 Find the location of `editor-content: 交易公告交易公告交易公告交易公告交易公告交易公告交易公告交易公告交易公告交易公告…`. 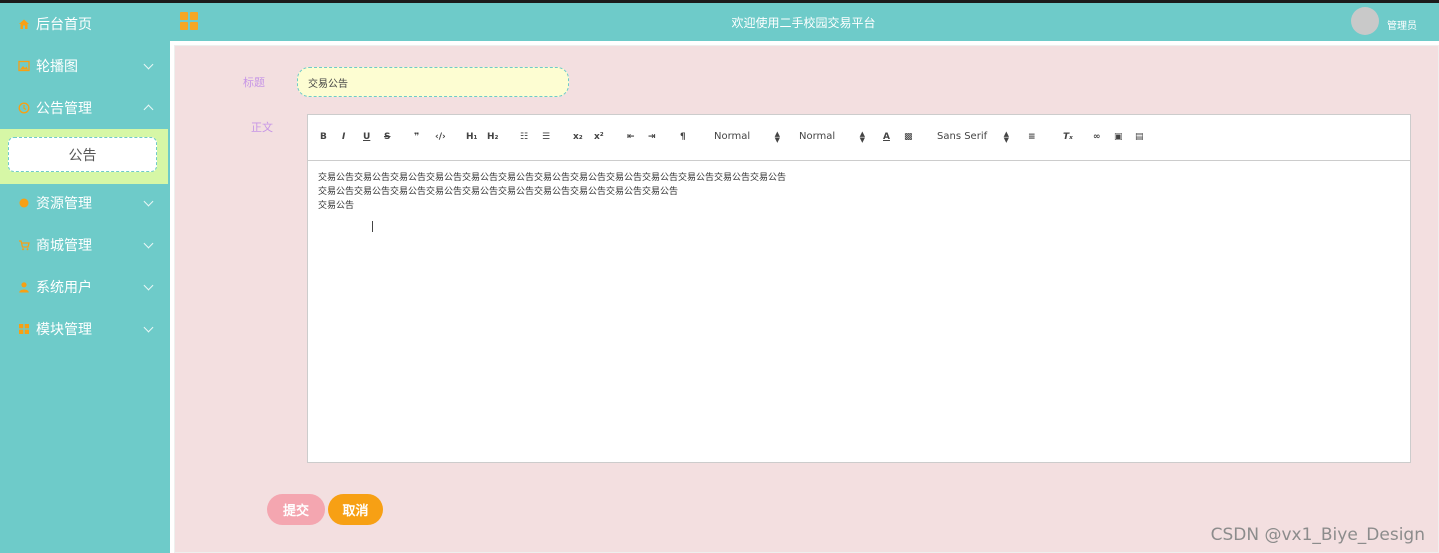

editor-content: 交易公告交易公告交易公告交易公告交易公告交易公告交易公告交易公告交易公告交易公告… is located at coordinates (552, 192).